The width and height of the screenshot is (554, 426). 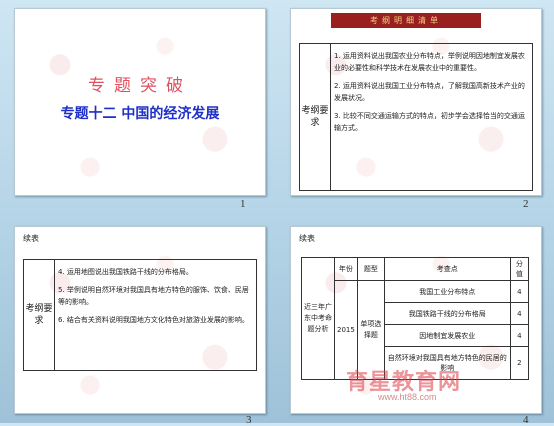 I want to click on list-item: 6. 结合有关资料说明我国地方文化特色对旅游业发展的影响。, so click(x=153, y=320).